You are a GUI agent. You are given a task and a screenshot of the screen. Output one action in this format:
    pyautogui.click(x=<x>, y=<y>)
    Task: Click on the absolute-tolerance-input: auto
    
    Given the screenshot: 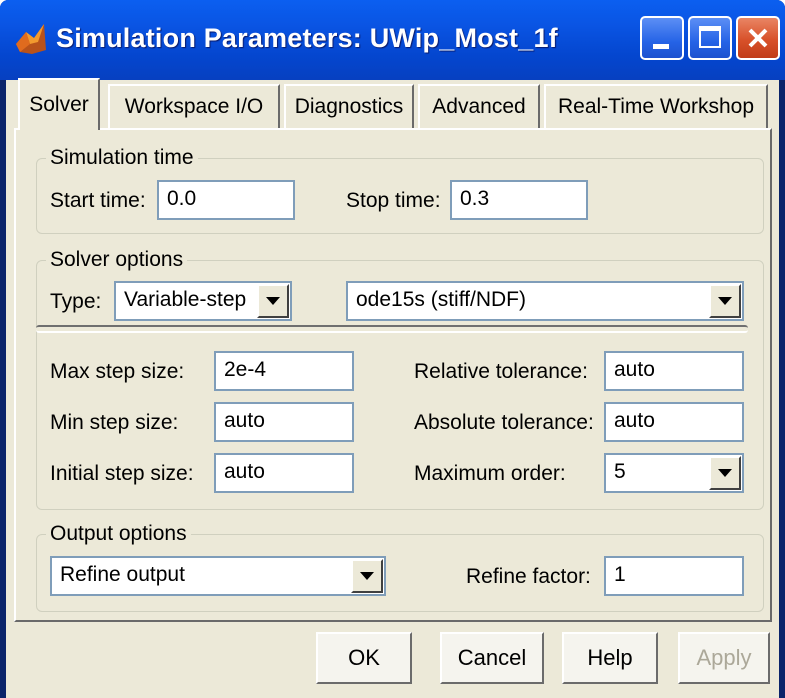 What is the action you would take?
    pyautogui.click(x=674, y=422)
    